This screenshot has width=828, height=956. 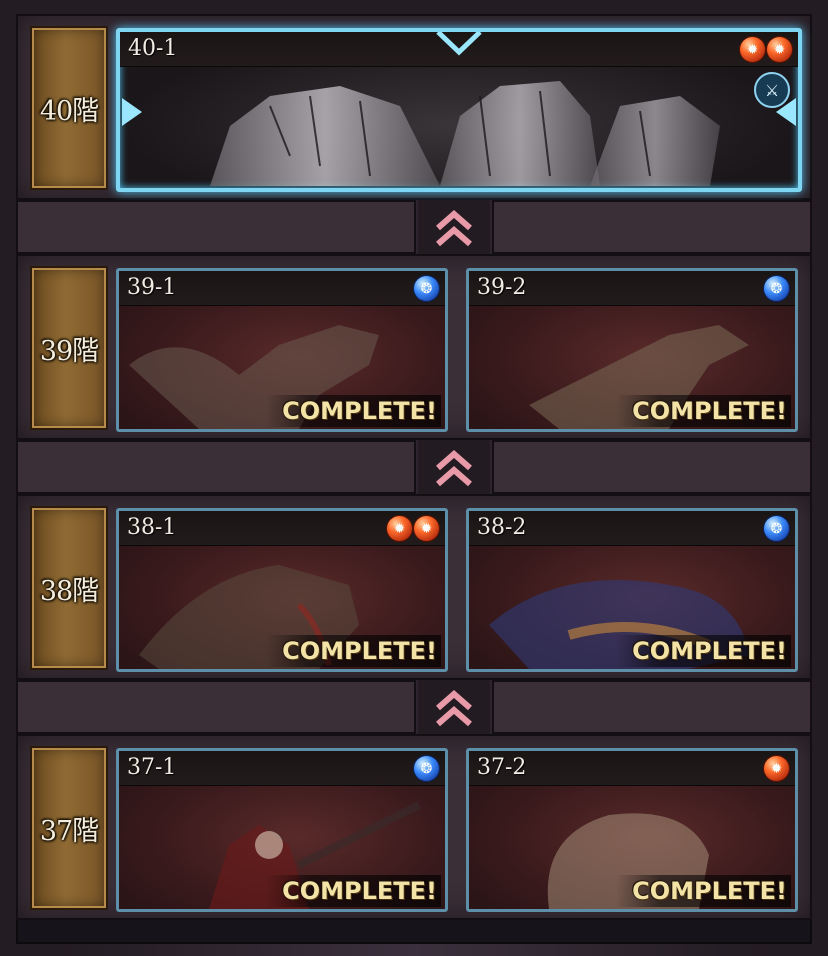 I want to click on chevron-down-icon, so click(x=459, y=44).